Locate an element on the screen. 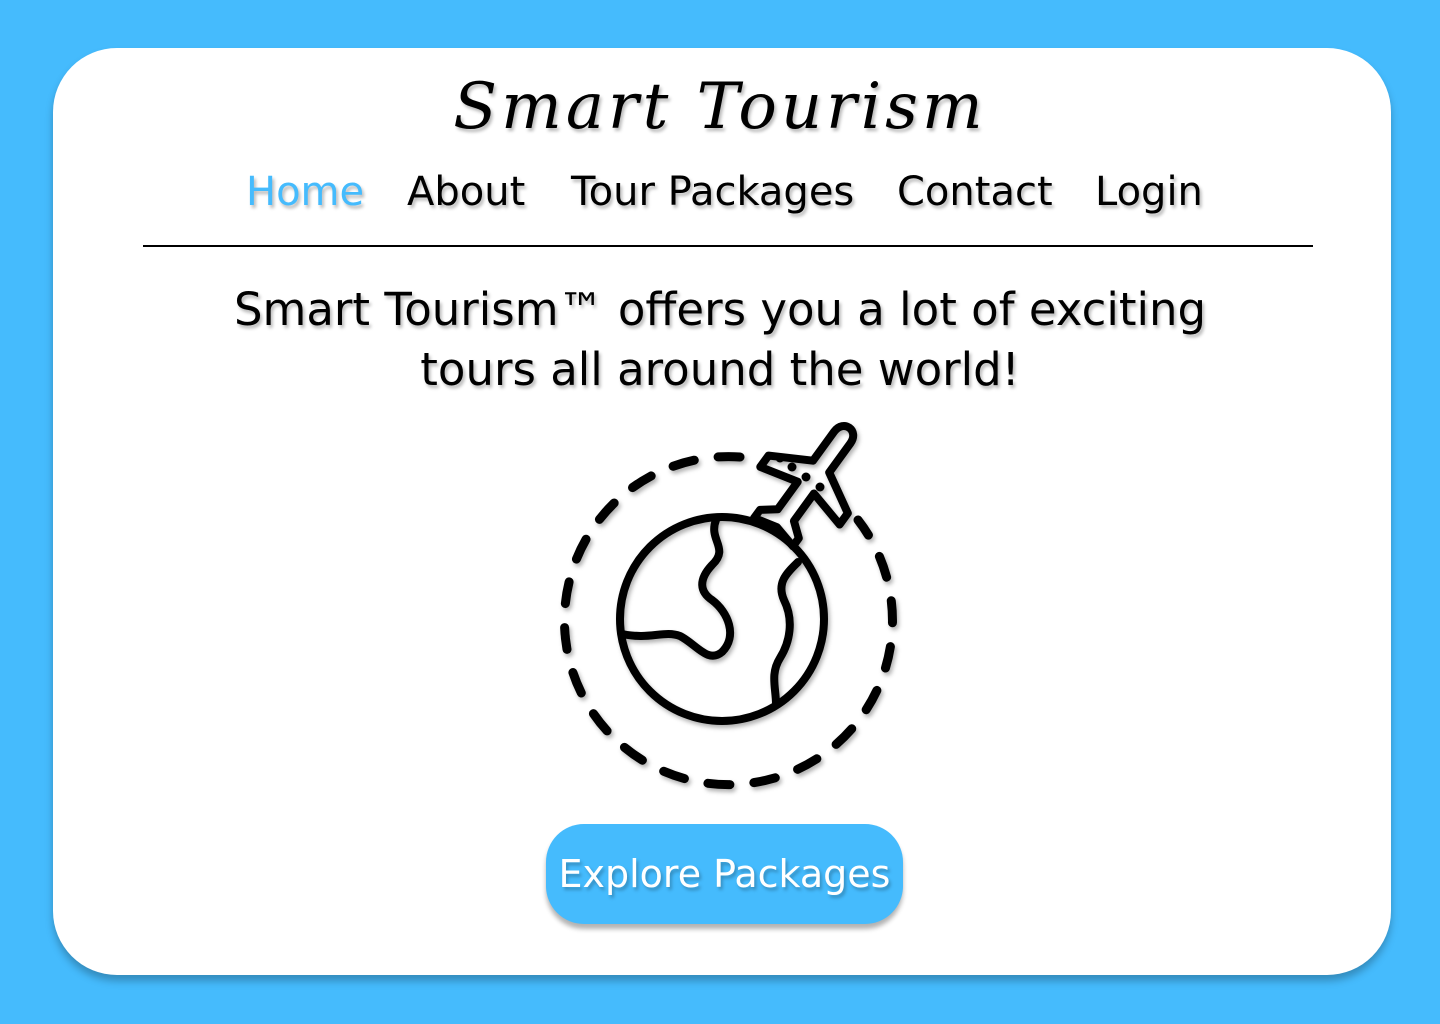  explore-packages-button: Explore Packages is located at coordinates (724, 874).